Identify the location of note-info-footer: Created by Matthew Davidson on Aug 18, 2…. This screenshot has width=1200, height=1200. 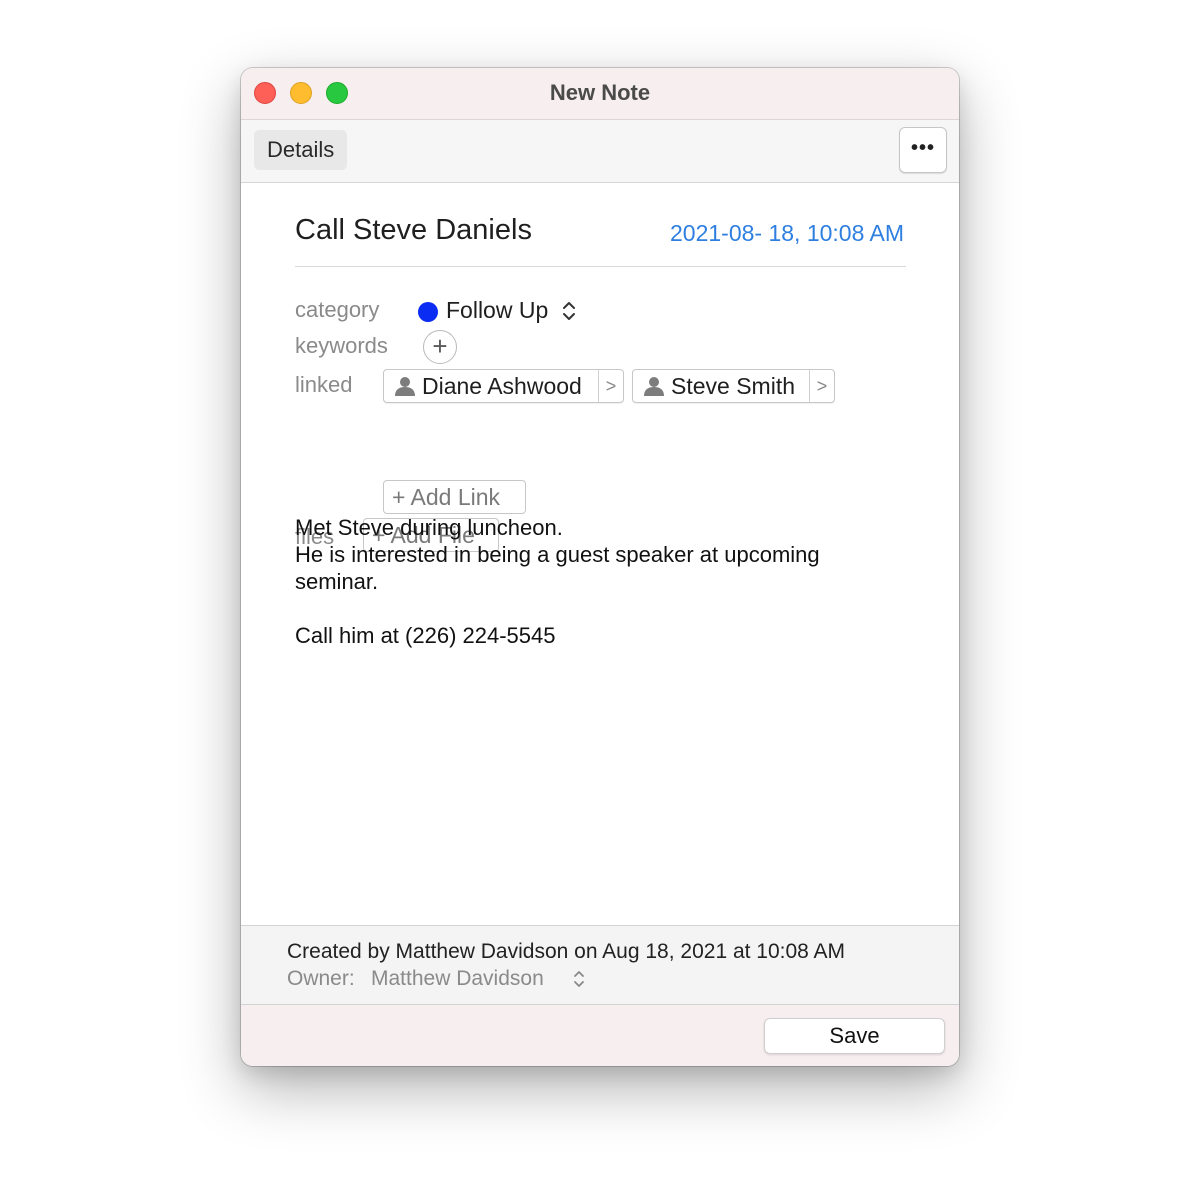
(600, 965).